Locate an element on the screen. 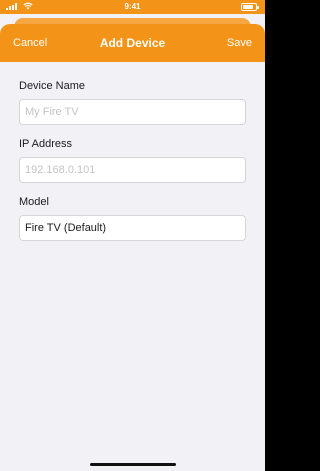 The image size is (320, 471). battery-icon is located at coordinates (250, 7).